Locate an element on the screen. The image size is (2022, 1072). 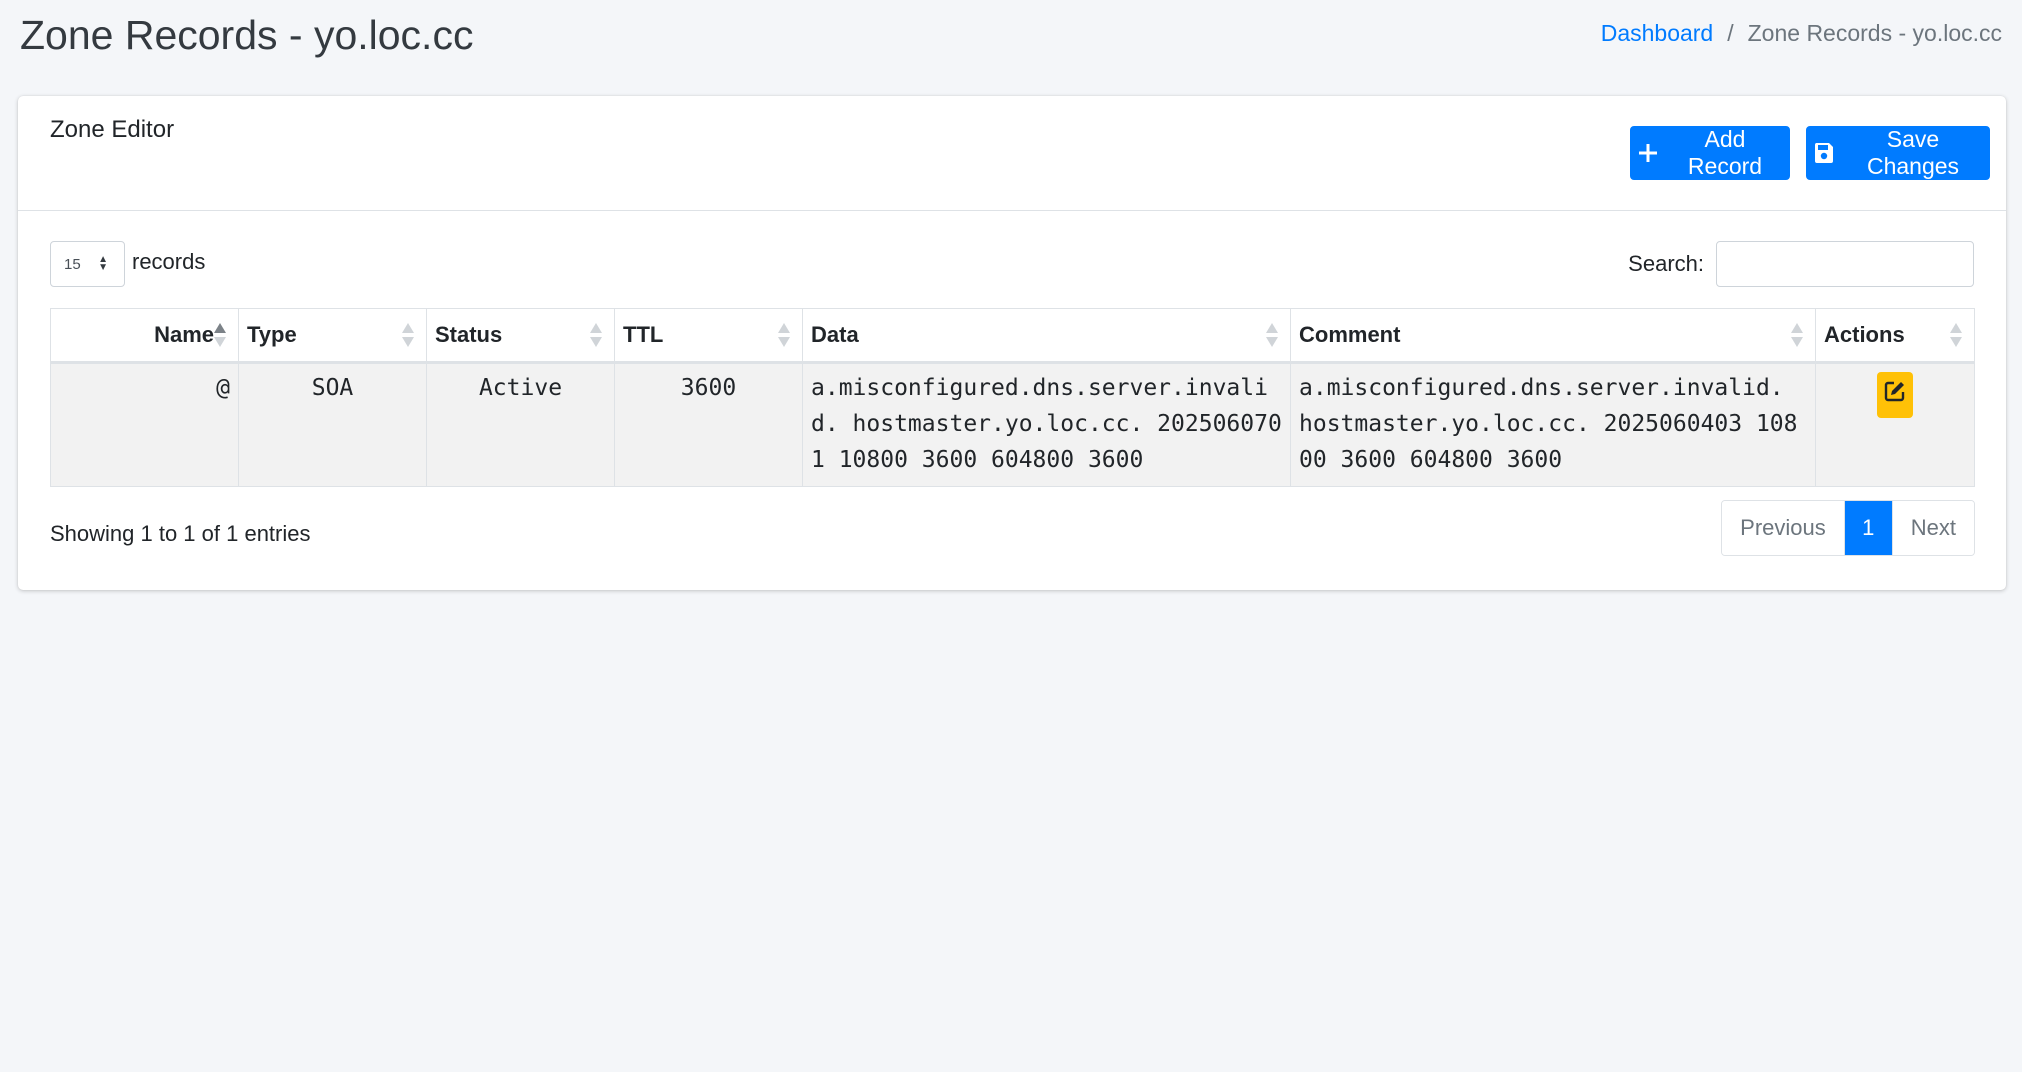
records-label: records is located at coordinates (169, 261).